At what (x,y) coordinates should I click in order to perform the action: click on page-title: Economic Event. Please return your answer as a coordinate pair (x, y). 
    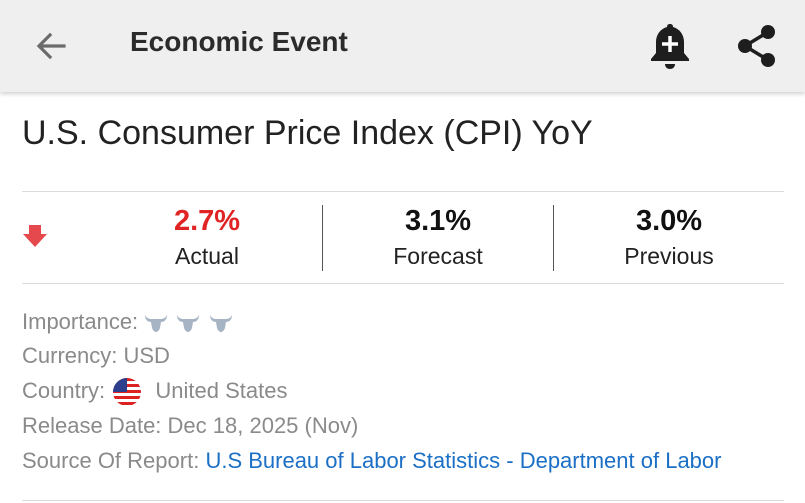
    Looking at the image, I should click on (239, 41).